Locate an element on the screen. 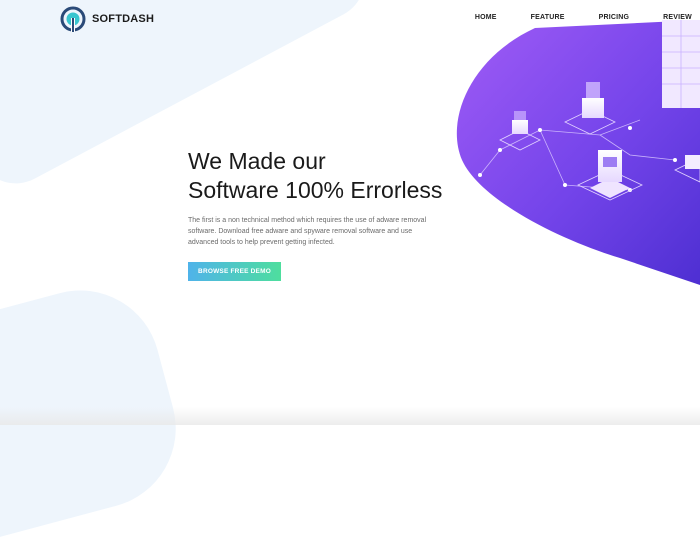 Image resolution: width=700 pixels, height=558 pixels. navbar: SOFTDASH HOME FEATURE PRICING REVIEW is located at coordinates (350, 20).